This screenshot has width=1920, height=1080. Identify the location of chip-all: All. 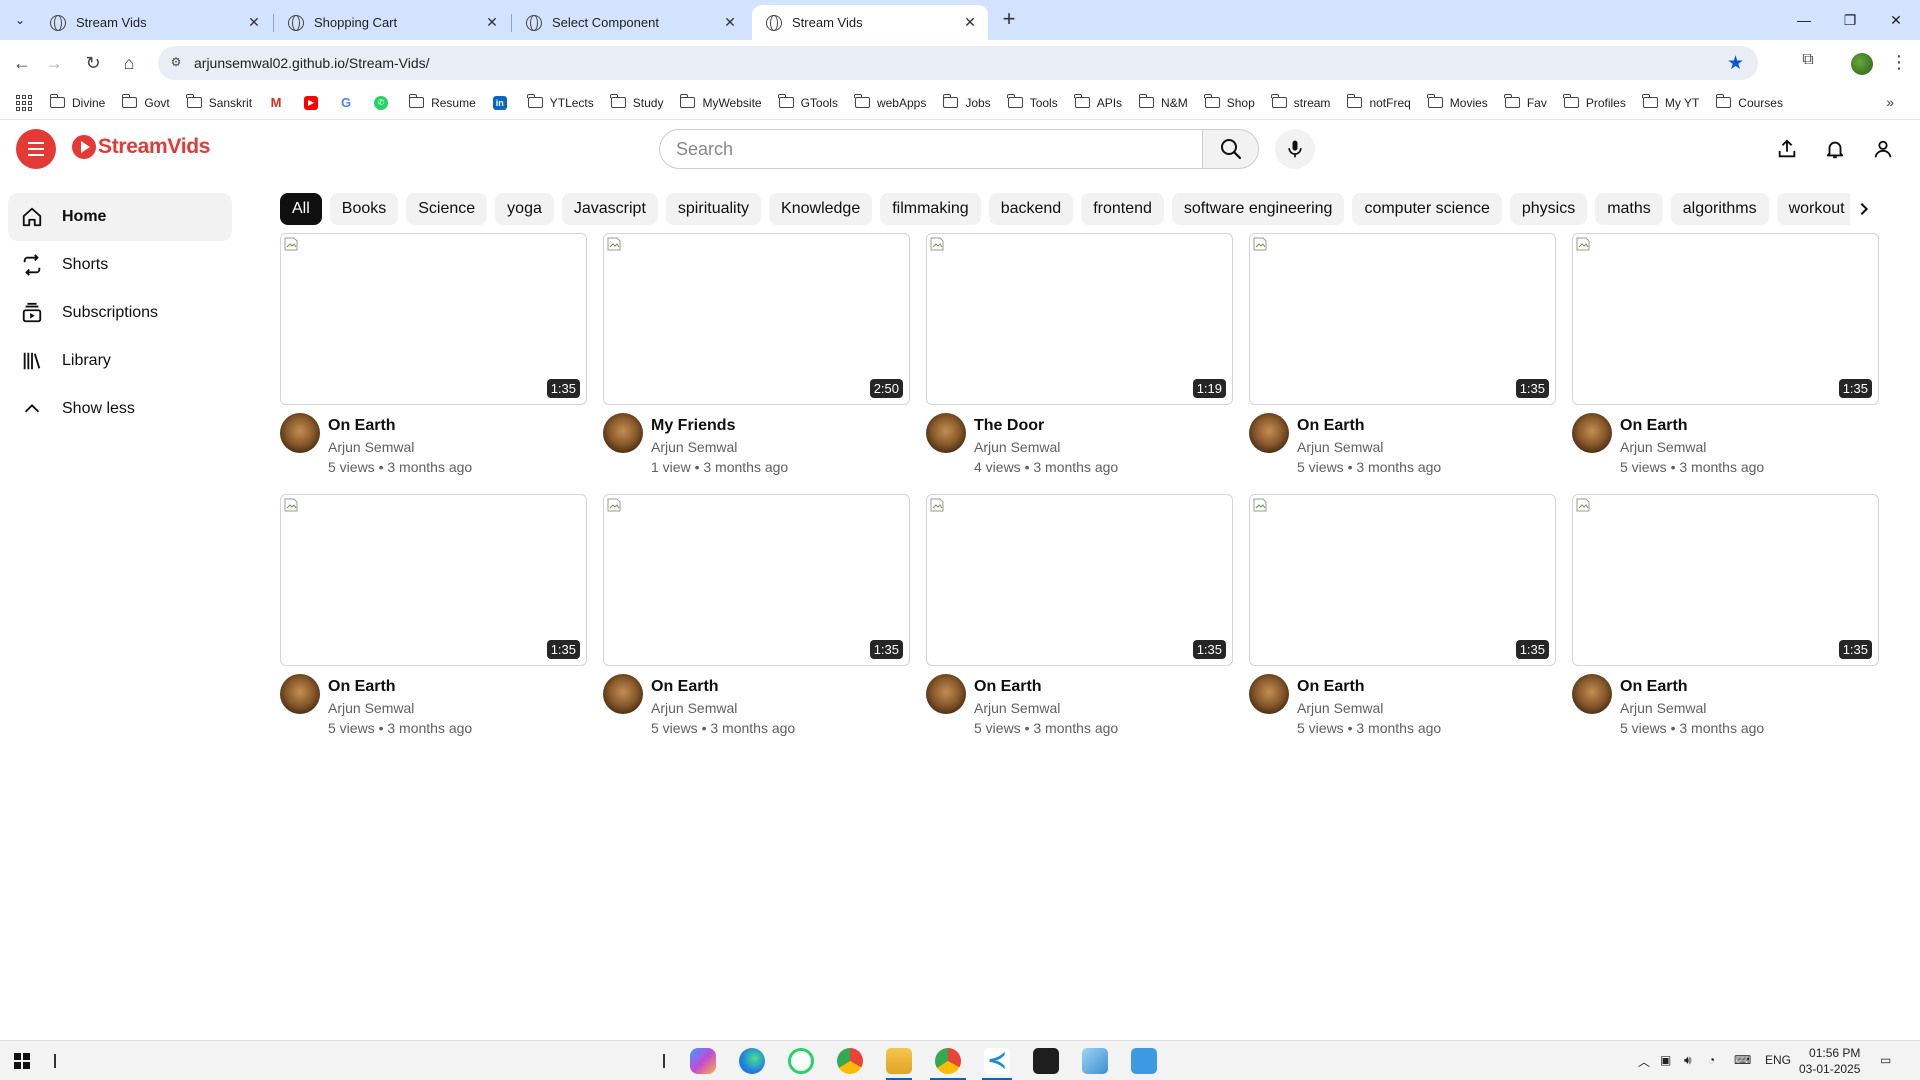
(301, 209).